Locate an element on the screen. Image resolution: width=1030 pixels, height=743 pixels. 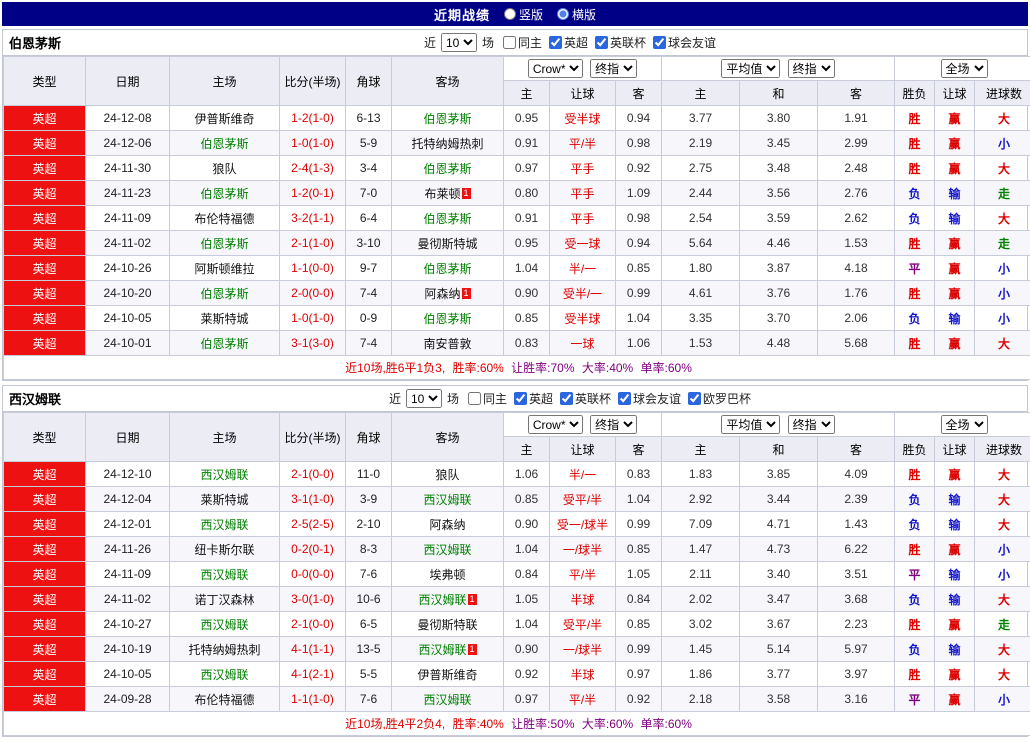
avg-away-cell: 2.76 is located at coordinates (856, 193).